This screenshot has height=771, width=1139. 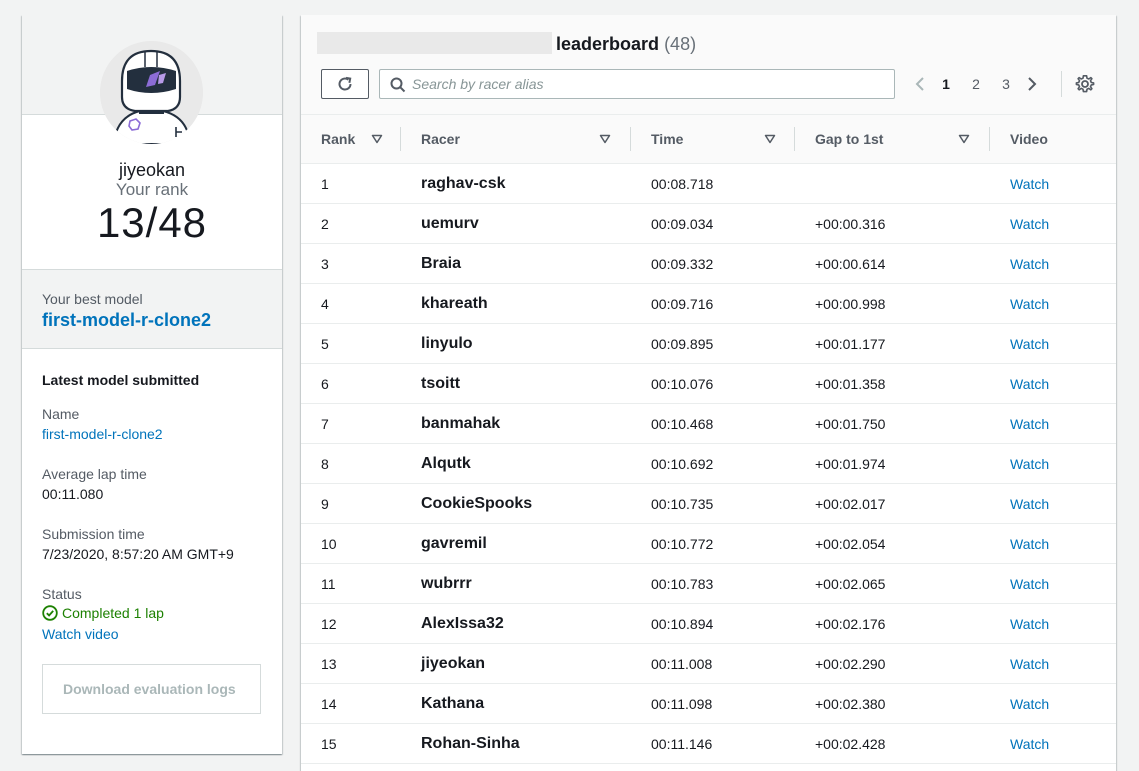 What do you see at coordinates (80, 634) in the screenshot?
I see `watch-video-link: Watch video` at bounding box center [80, 634].